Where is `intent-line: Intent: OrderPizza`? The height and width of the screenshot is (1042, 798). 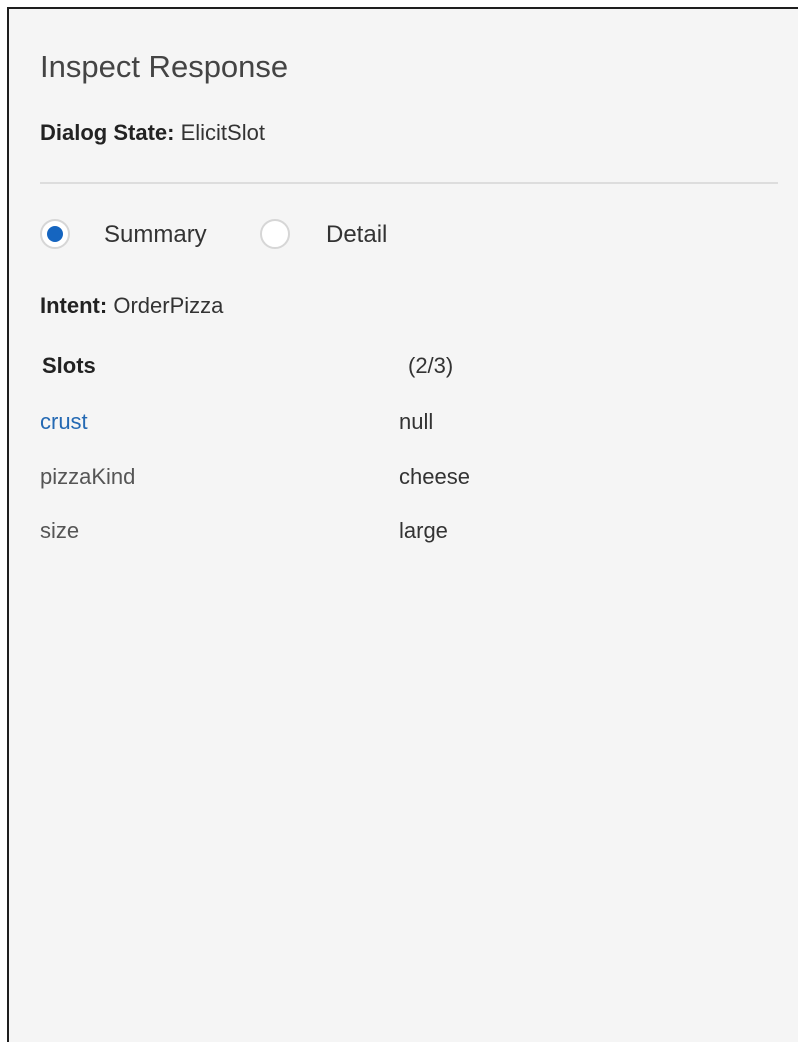 intent-line: Intent: OrderPizza is located at coordinates (131, 306).